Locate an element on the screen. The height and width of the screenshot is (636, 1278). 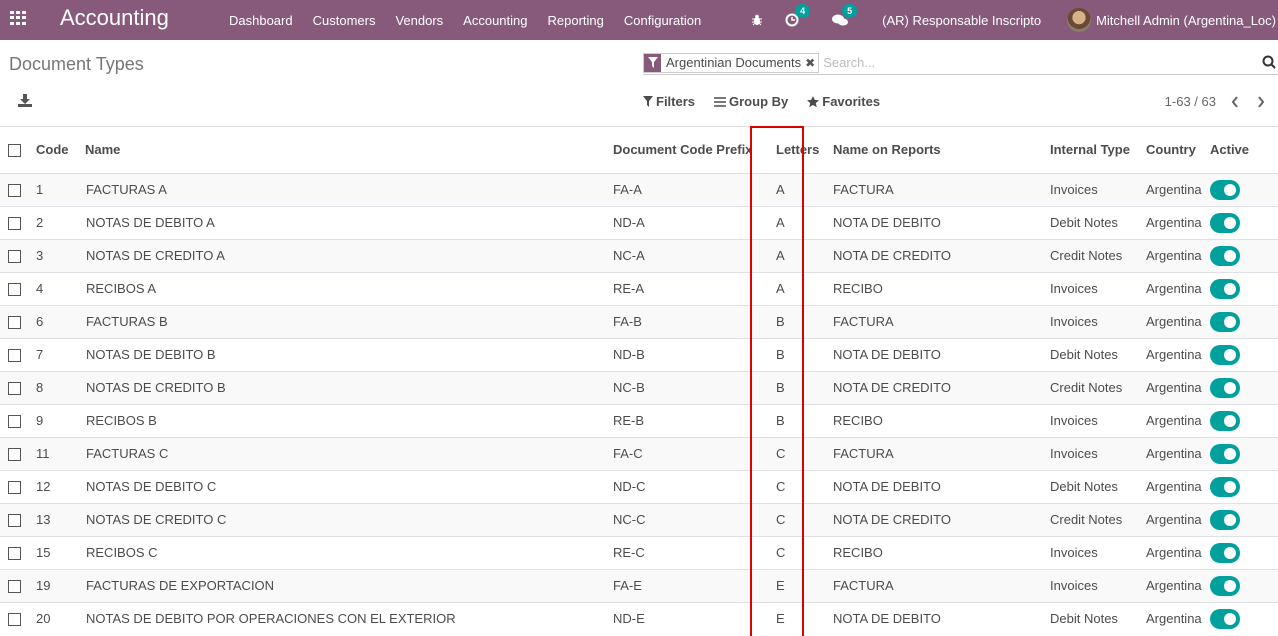
column-header-letters: Letters is located at coordinates (793, 150).